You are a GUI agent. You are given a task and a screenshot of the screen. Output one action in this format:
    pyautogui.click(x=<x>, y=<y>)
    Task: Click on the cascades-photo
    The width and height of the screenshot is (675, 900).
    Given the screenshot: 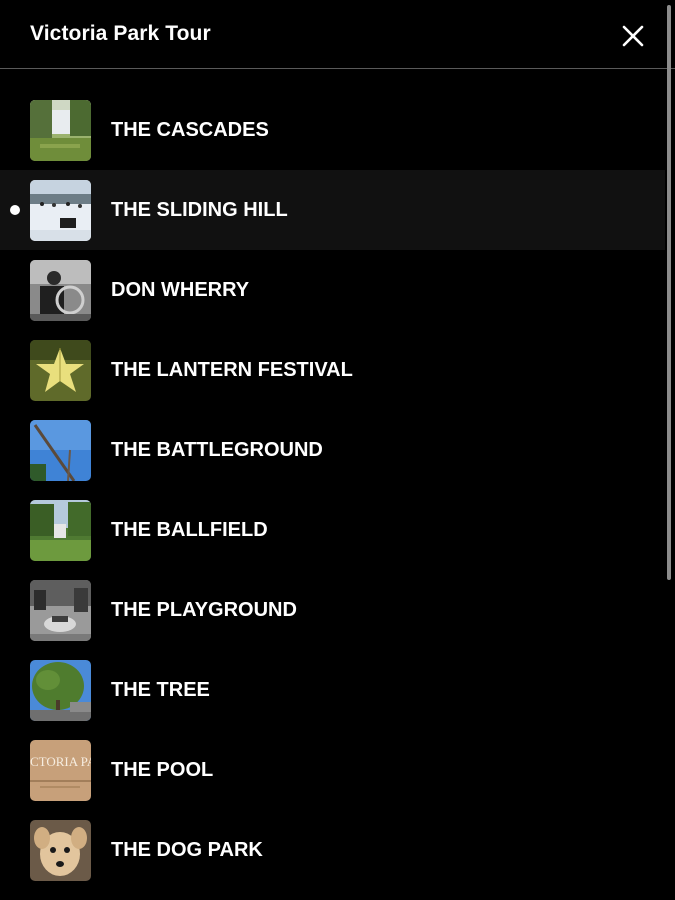 What is the action you would take?
    pyautogui.click(x=60, y=130)
    